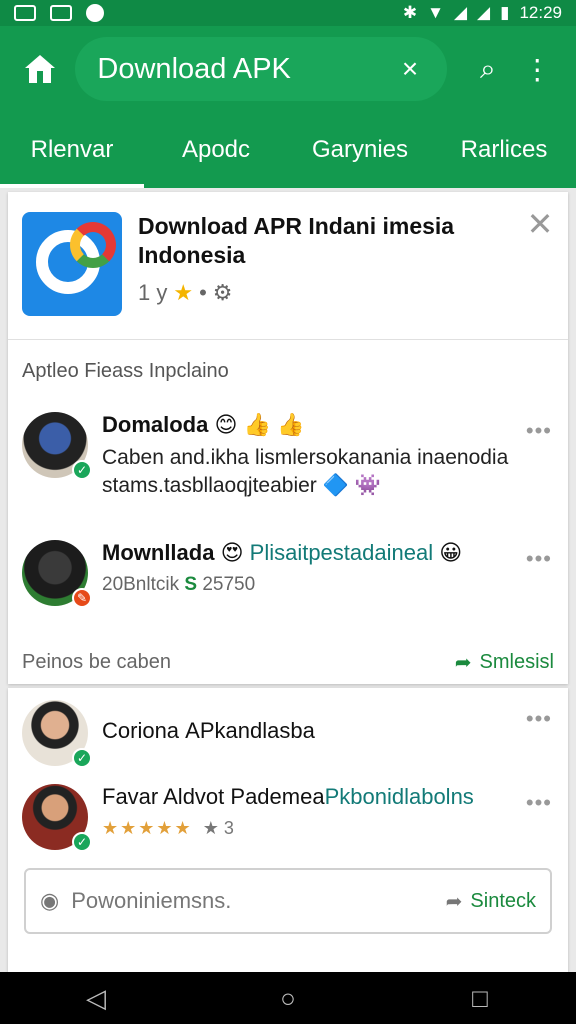 The image size is (576, 1024). Describe the element at coordinates (57, 574) in the screenshot. I see `avatar: ✎` at that location.